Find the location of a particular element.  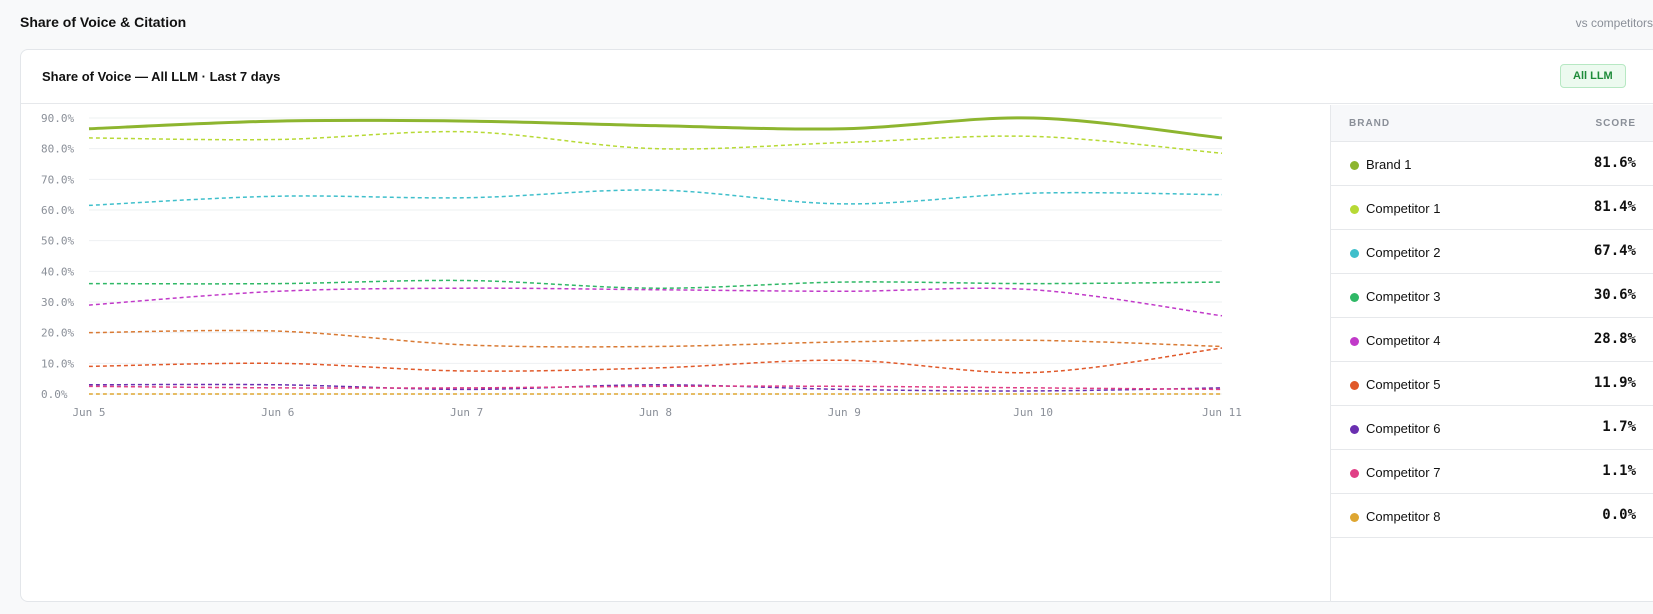

table-row: Competitor 4 28.8% is located at coordinates (1492, 340).